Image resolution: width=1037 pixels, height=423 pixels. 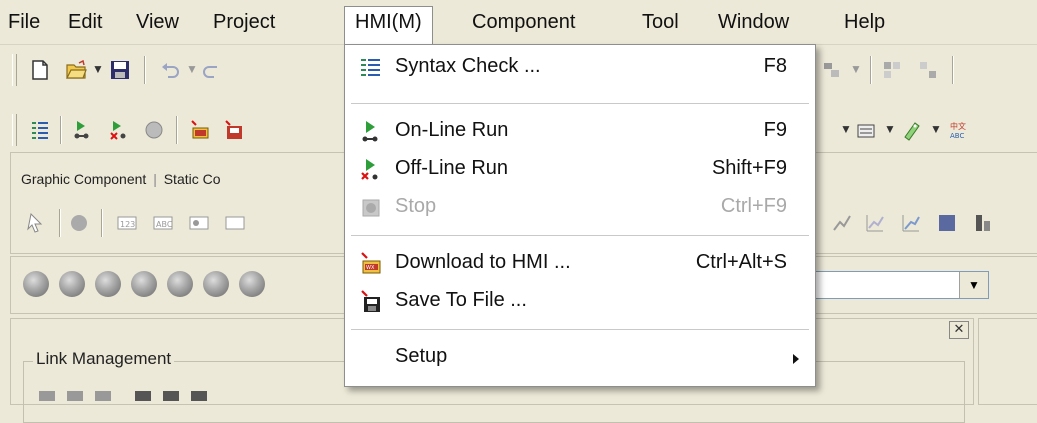 What do you see at coordinates (370, 268) in the screenshot?
I see `svg-text: WX` at bounding box center [370, 268].